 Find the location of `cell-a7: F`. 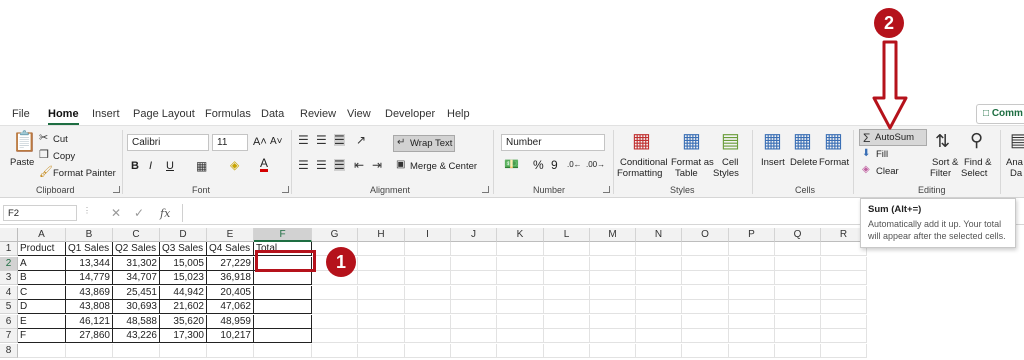

cell-a7: F is located at coordinates (42, 336).